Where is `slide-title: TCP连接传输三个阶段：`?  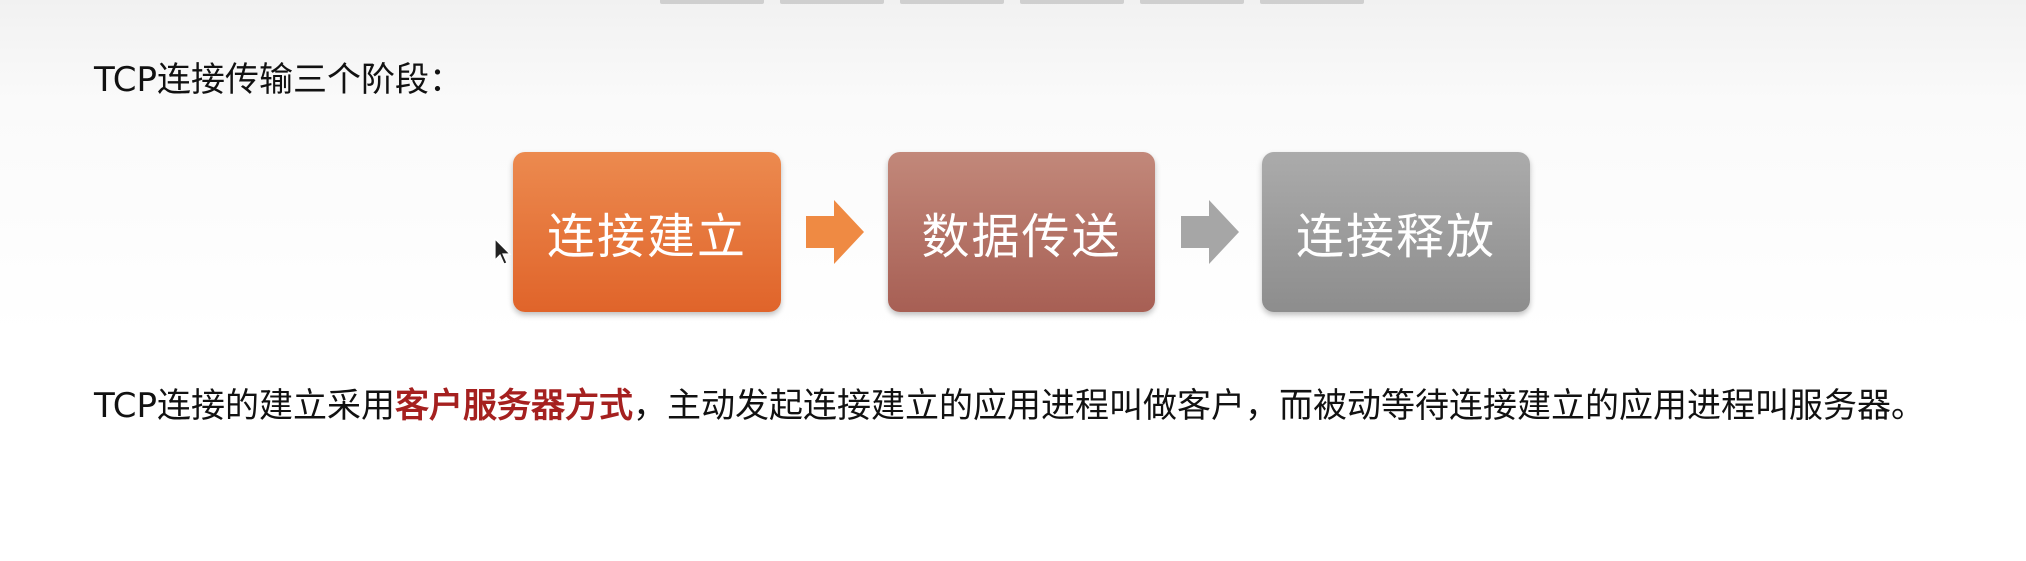
slide-title: TCP连接传输三个阶段： is located at coordinates (279, 80).